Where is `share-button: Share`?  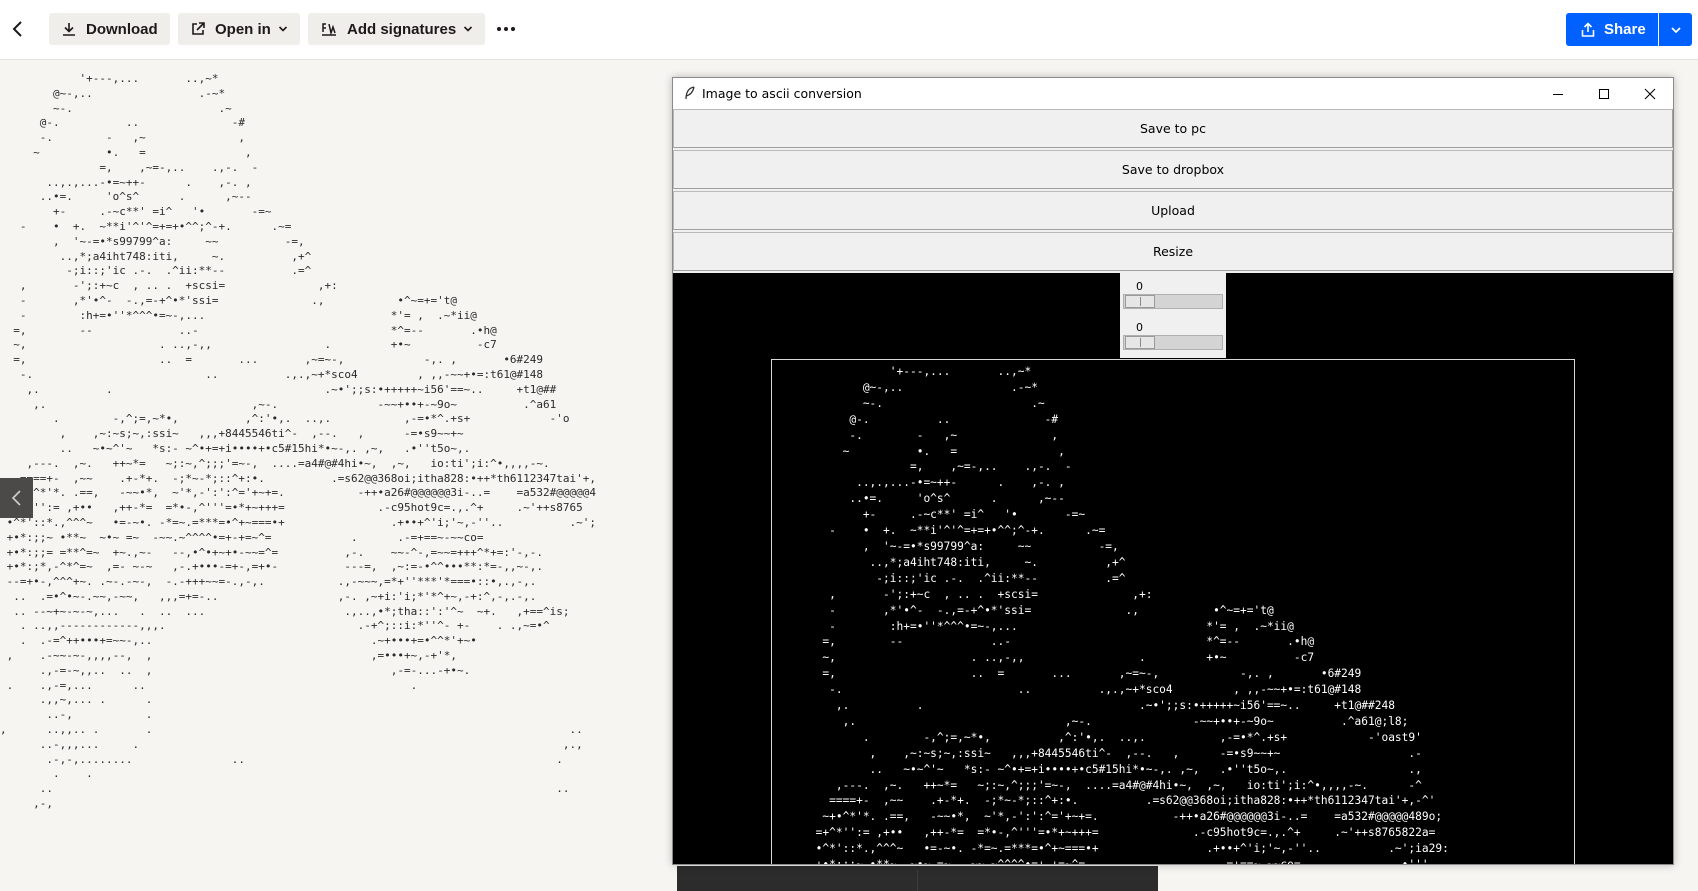
share-button: Share is located at coordinates (1612, 29).